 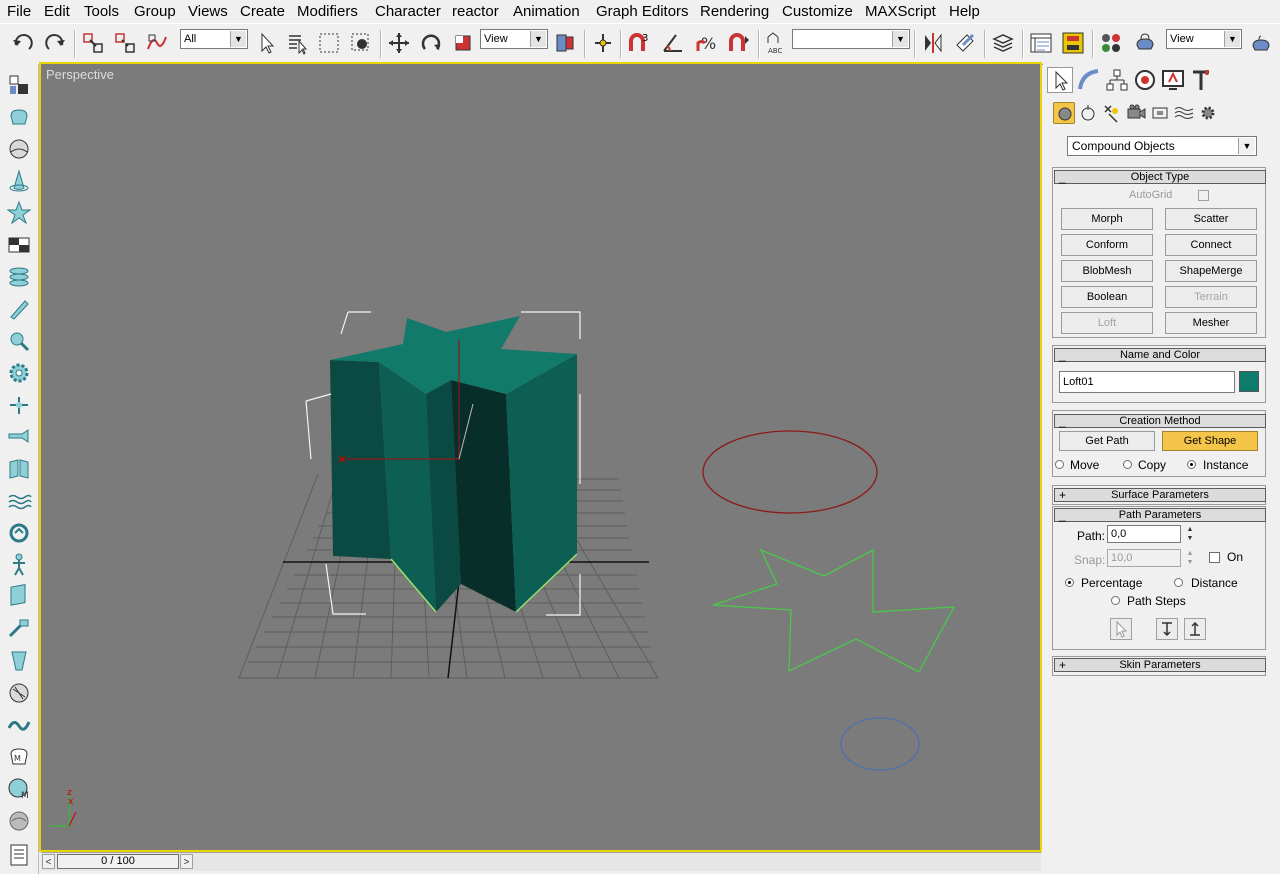 I want to click on utilities-tab-icon, so click(x=1202, y=80).